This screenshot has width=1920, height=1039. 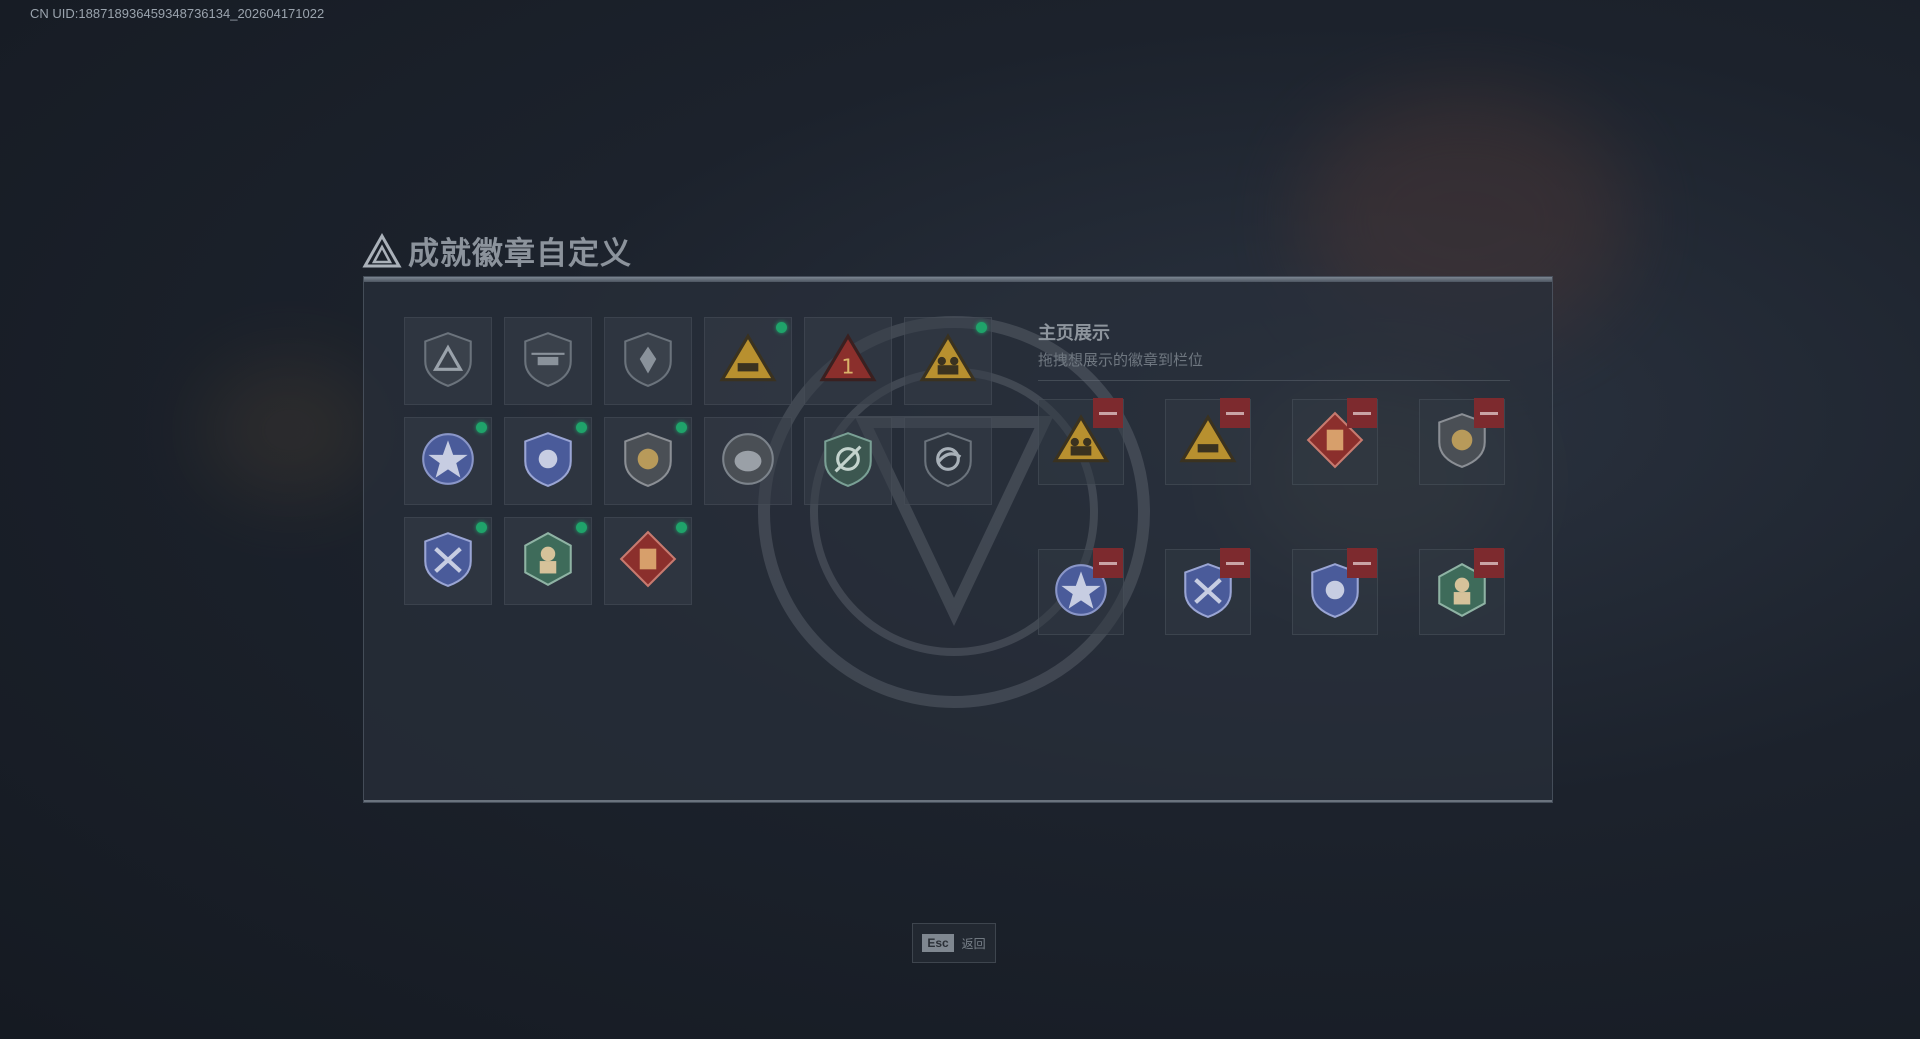 What do you see at coordinates (1271, 516) in the screenshot?
I see `showcase-slots` at bounding box center [1271, 516].